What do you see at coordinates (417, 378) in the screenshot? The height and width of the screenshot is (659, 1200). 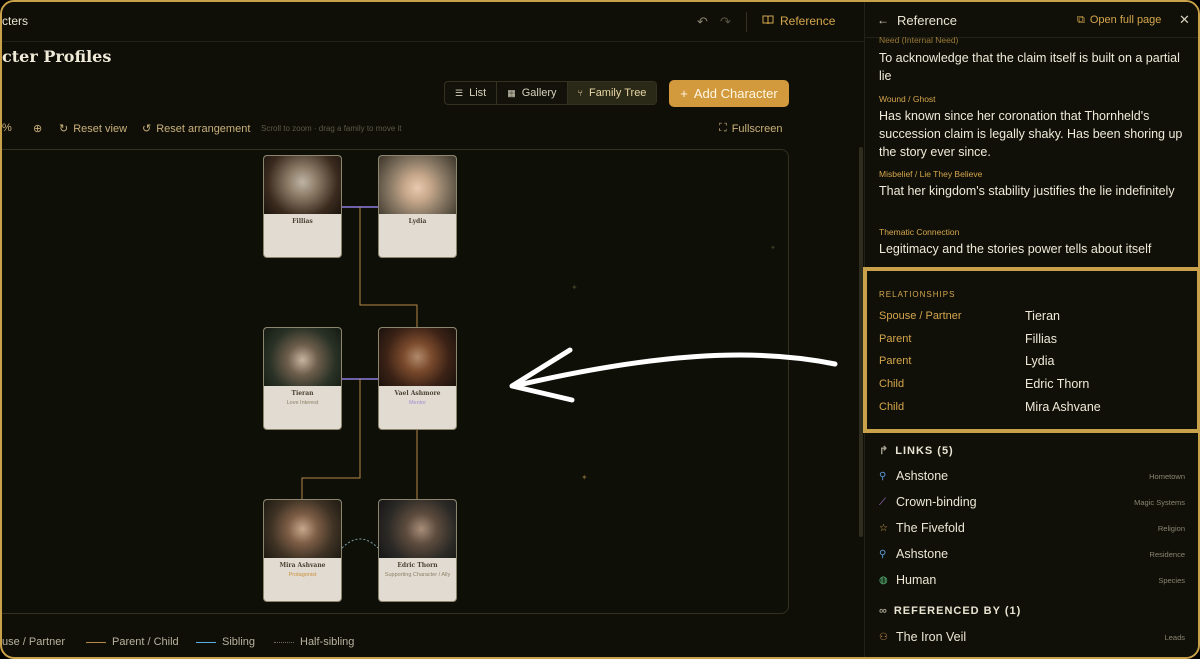 I see `character-card: Vael Ashmore Mentor` at bounding box center [417, 378].